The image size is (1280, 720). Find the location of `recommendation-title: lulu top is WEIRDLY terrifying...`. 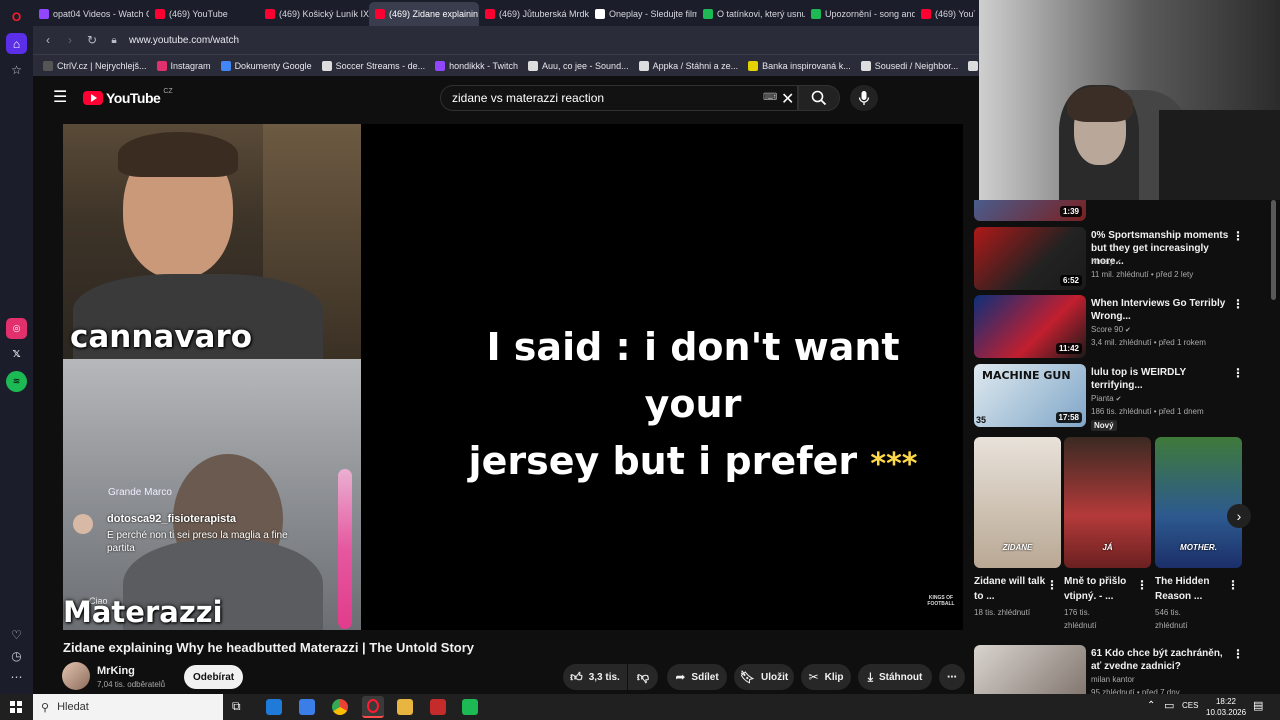

recommendation-title: lulu top is WEIRDLY terrifying... is located at coordinates (1161, 379).